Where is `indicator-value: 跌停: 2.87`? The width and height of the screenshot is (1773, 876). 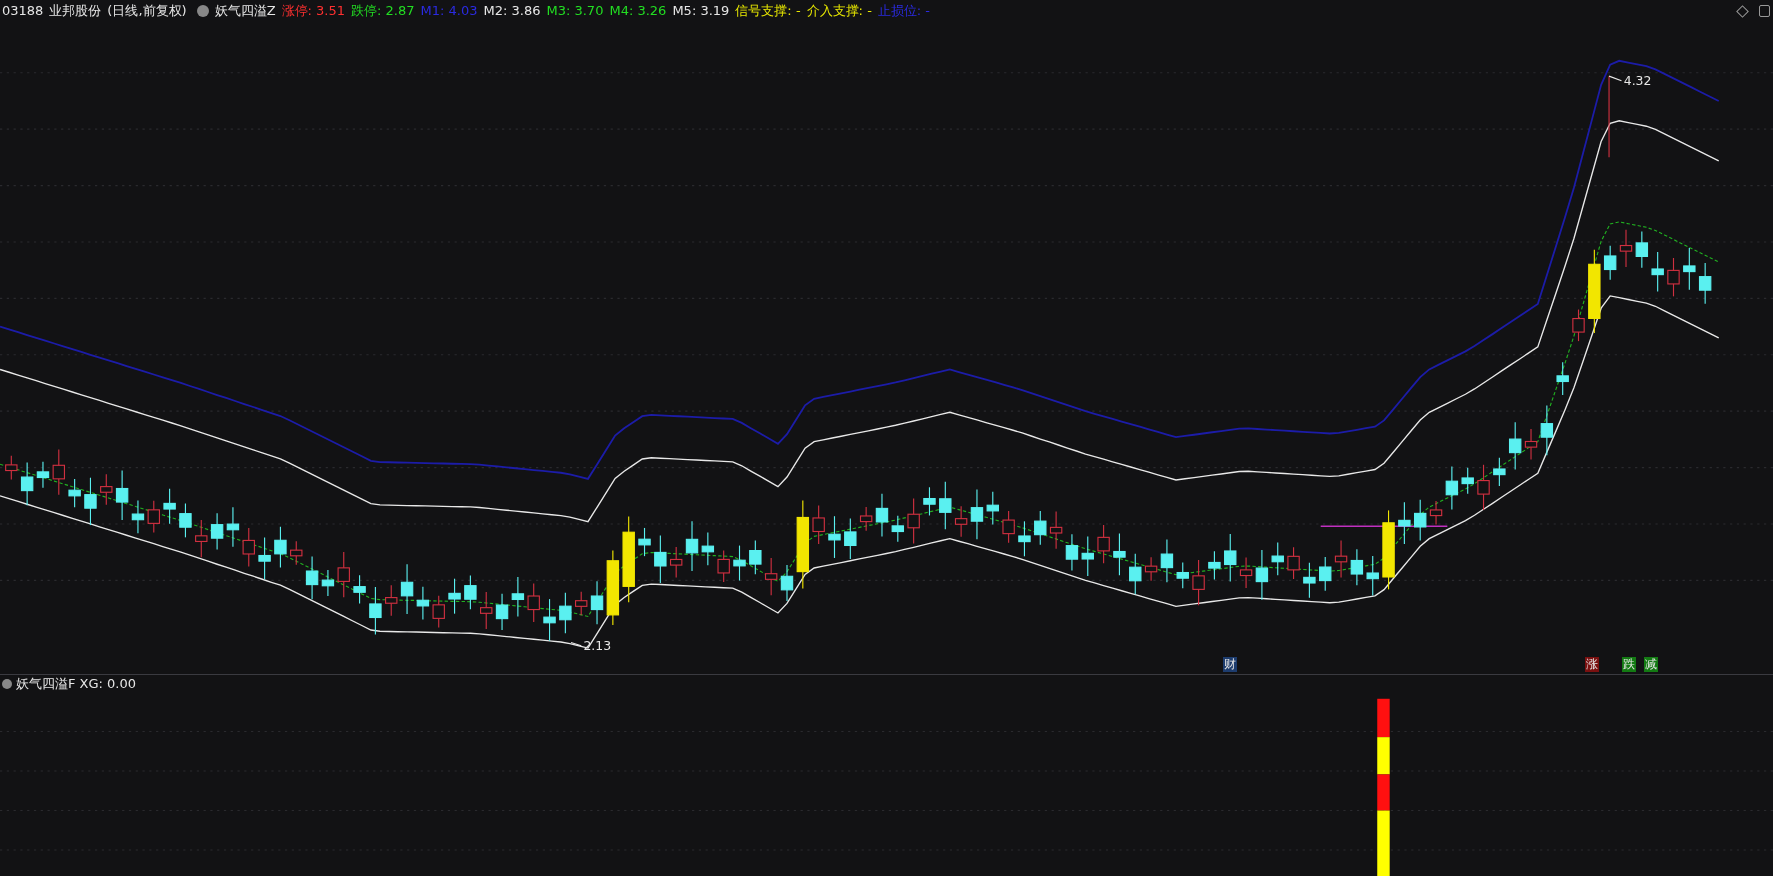
indicator-value: 跌停: 2.87 is located at coordinates (383, 11).